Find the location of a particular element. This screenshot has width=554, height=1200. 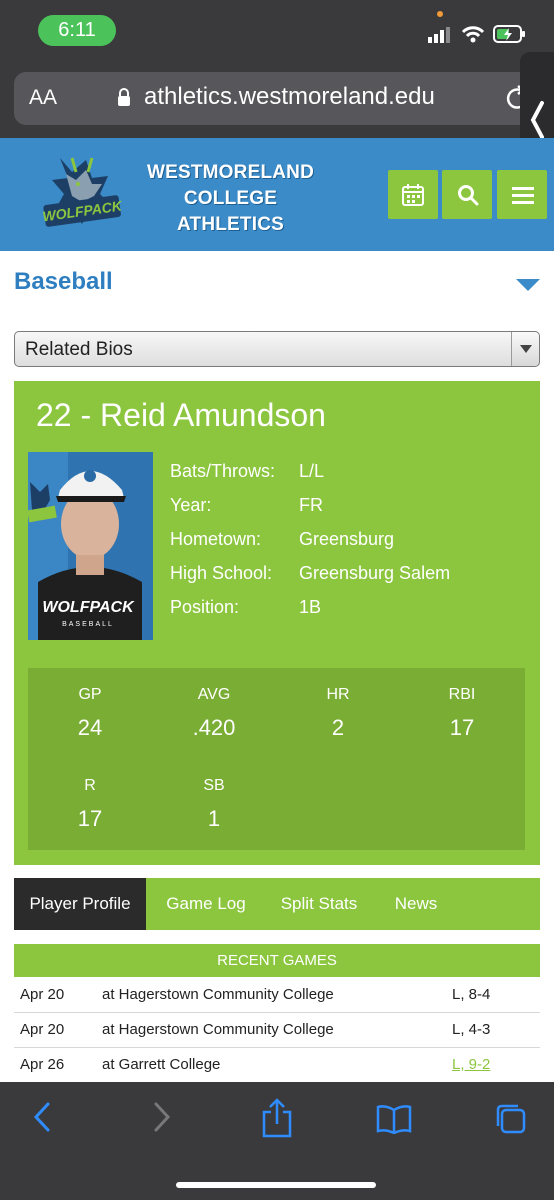

privacy-indicator-dot is located at coordinates (440, 14).